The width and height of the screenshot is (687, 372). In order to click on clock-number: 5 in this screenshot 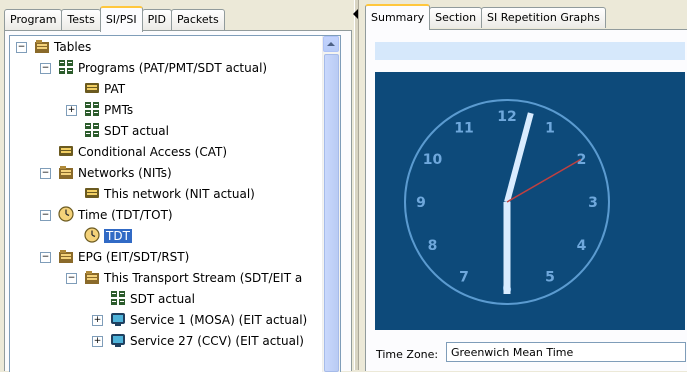, I will do `click(550, 278)`.